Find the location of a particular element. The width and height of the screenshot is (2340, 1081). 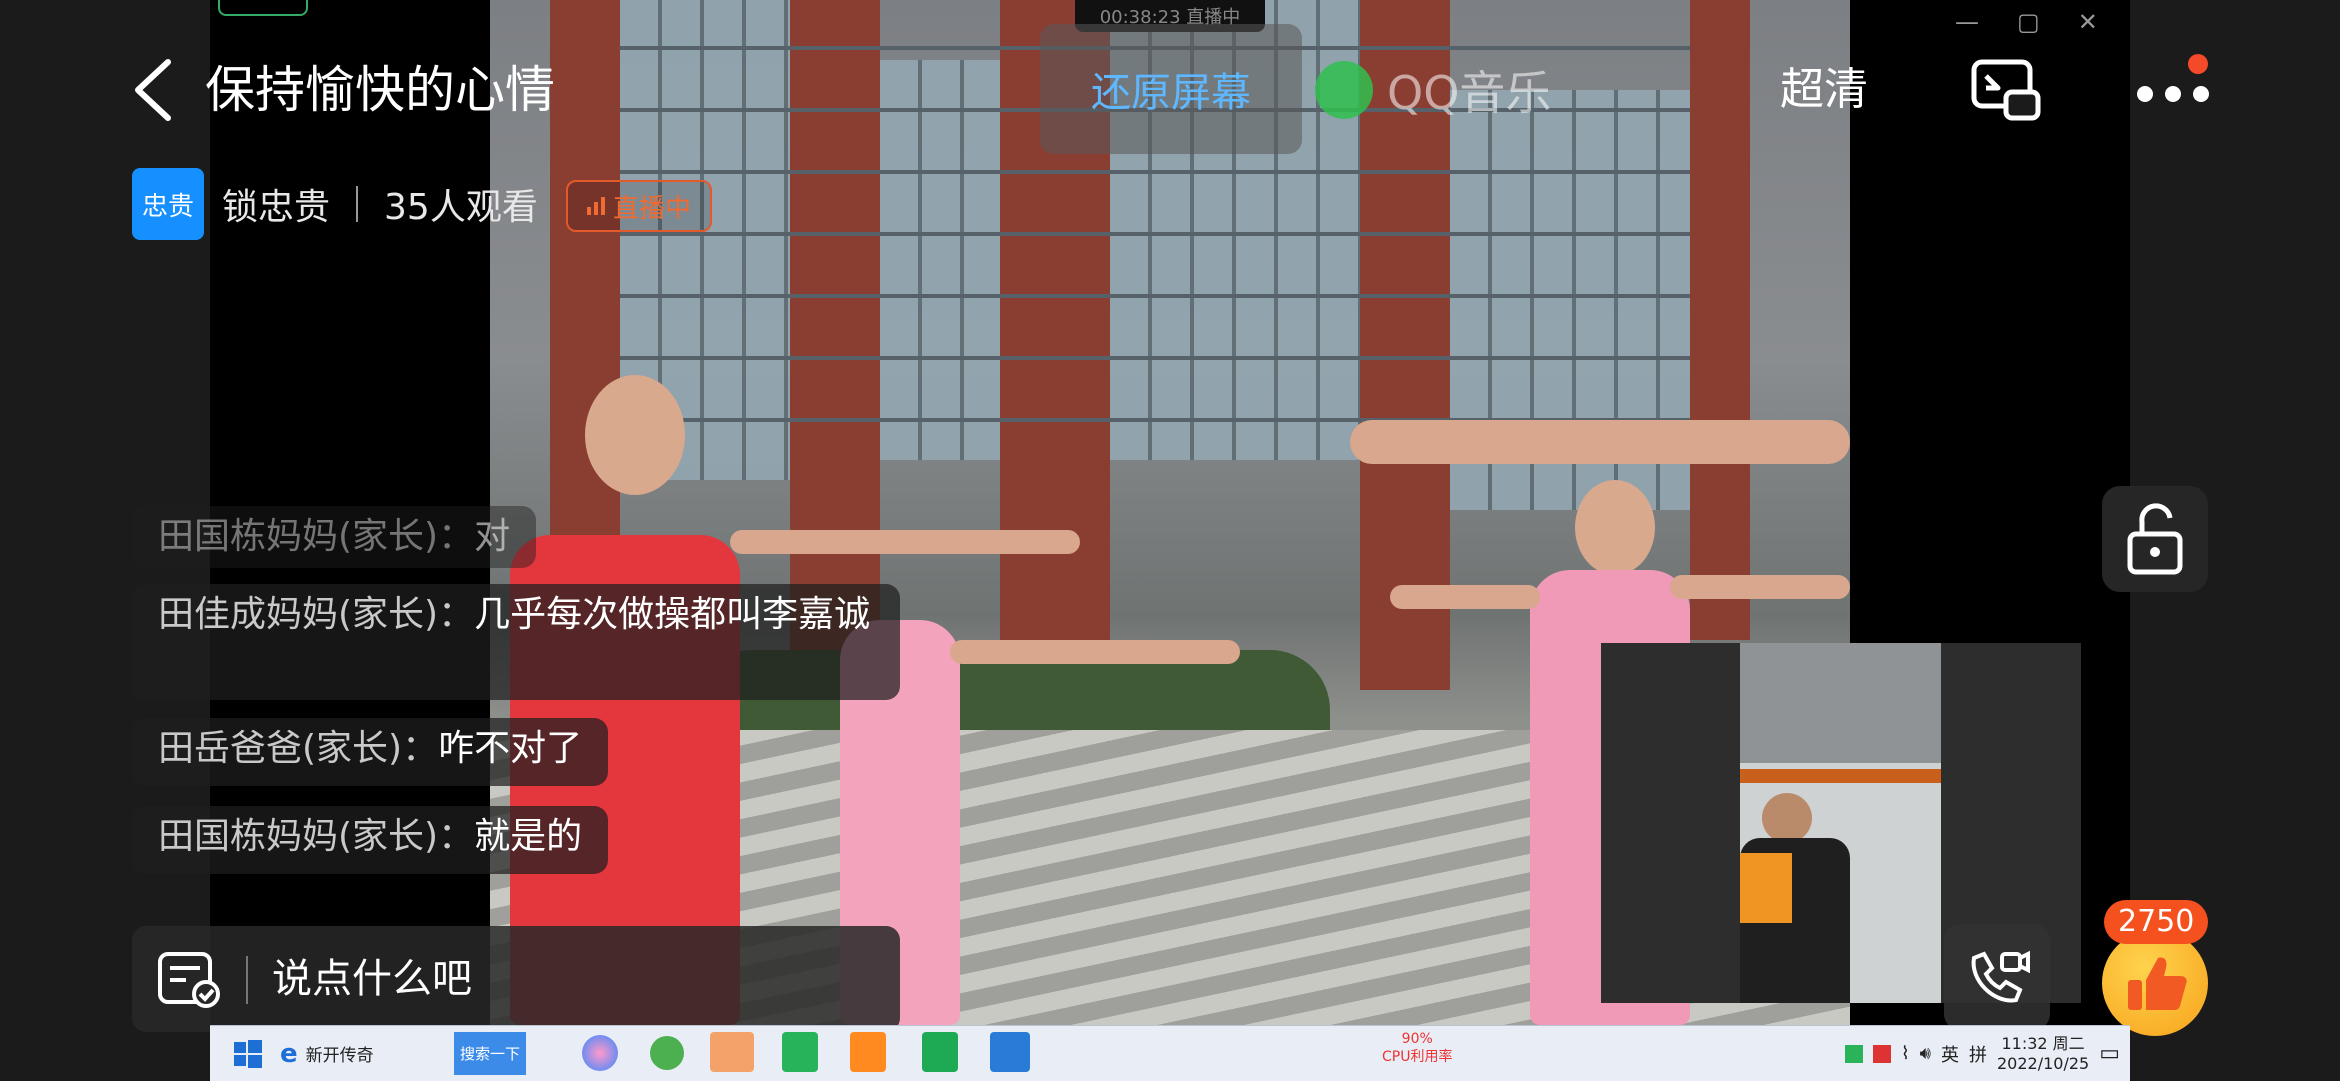

chat-sender: 田岳爸爸(家长)： is located at coordinates (298, 748).